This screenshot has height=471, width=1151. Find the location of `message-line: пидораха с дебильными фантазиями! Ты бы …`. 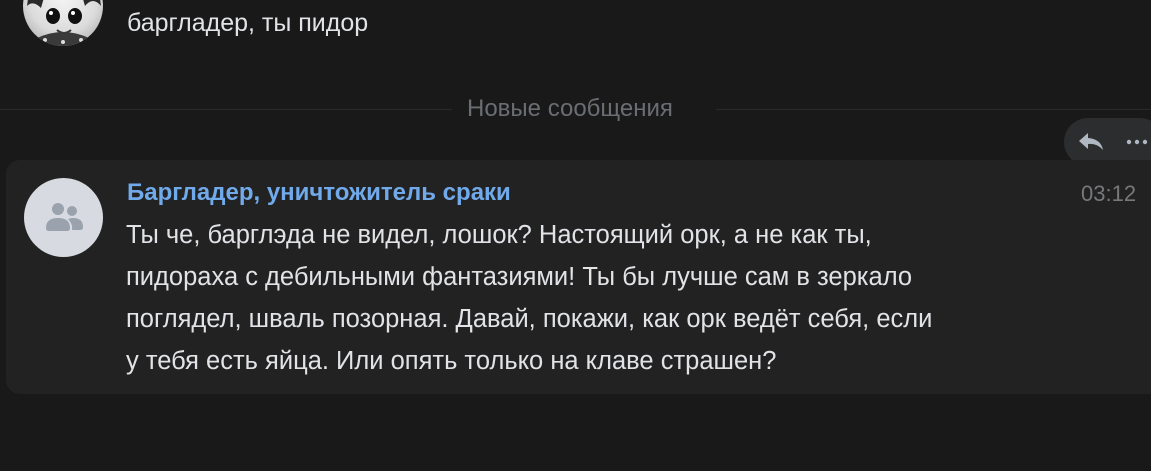

message-line: пидораха с дебильными фантазиями! Ты бы … is located at coordinates (519, 277).